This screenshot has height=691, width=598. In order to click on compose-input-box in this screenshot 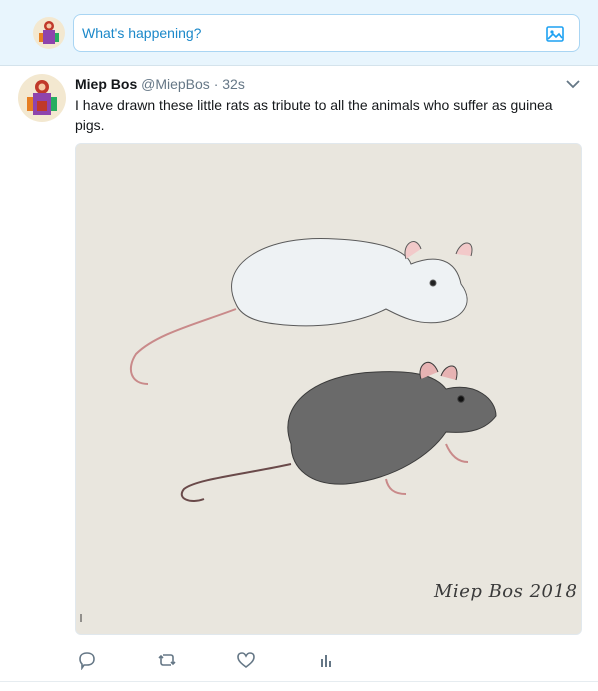, I will do `click(326, 33)`.